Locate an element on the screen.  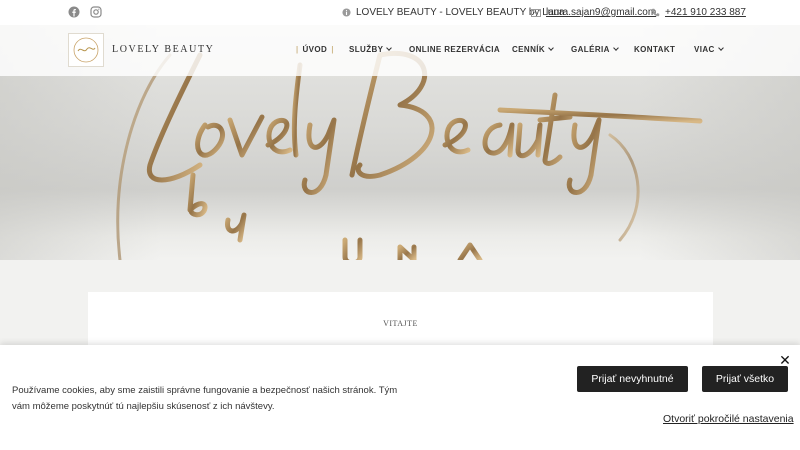
nav-item-label: GALÉRIA is located at coordinates (590, 49).